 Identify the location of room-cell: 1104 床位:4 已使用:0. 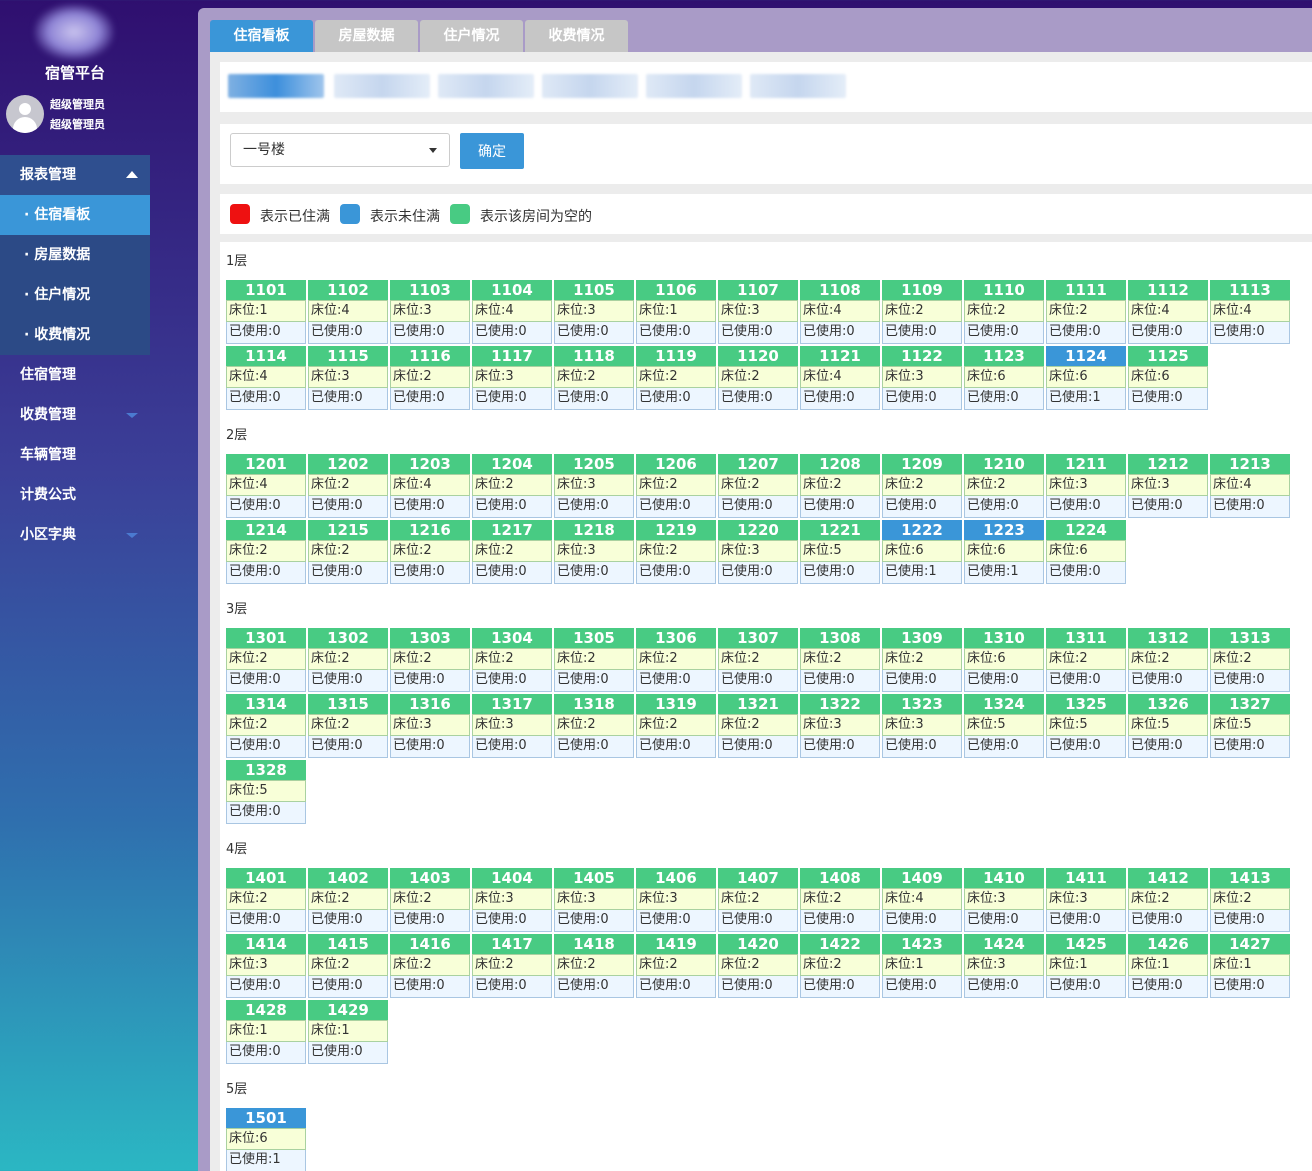
(512, 312).